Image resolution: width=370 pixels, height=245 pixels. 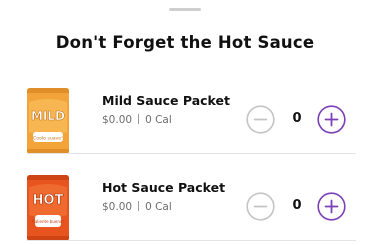 I want to click on packet-label: HOT, so click(x=48, y=200).